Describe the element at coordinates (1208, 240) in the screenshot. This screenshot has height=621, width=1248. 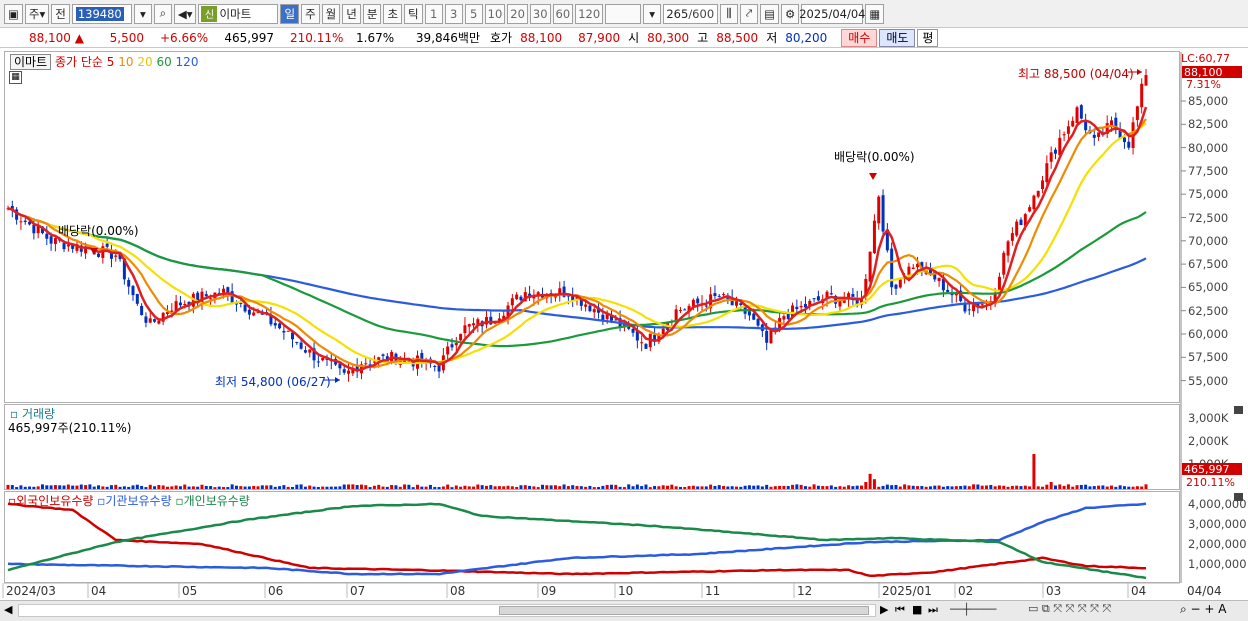
I see `price-axis-tick: 70,000` at that location.